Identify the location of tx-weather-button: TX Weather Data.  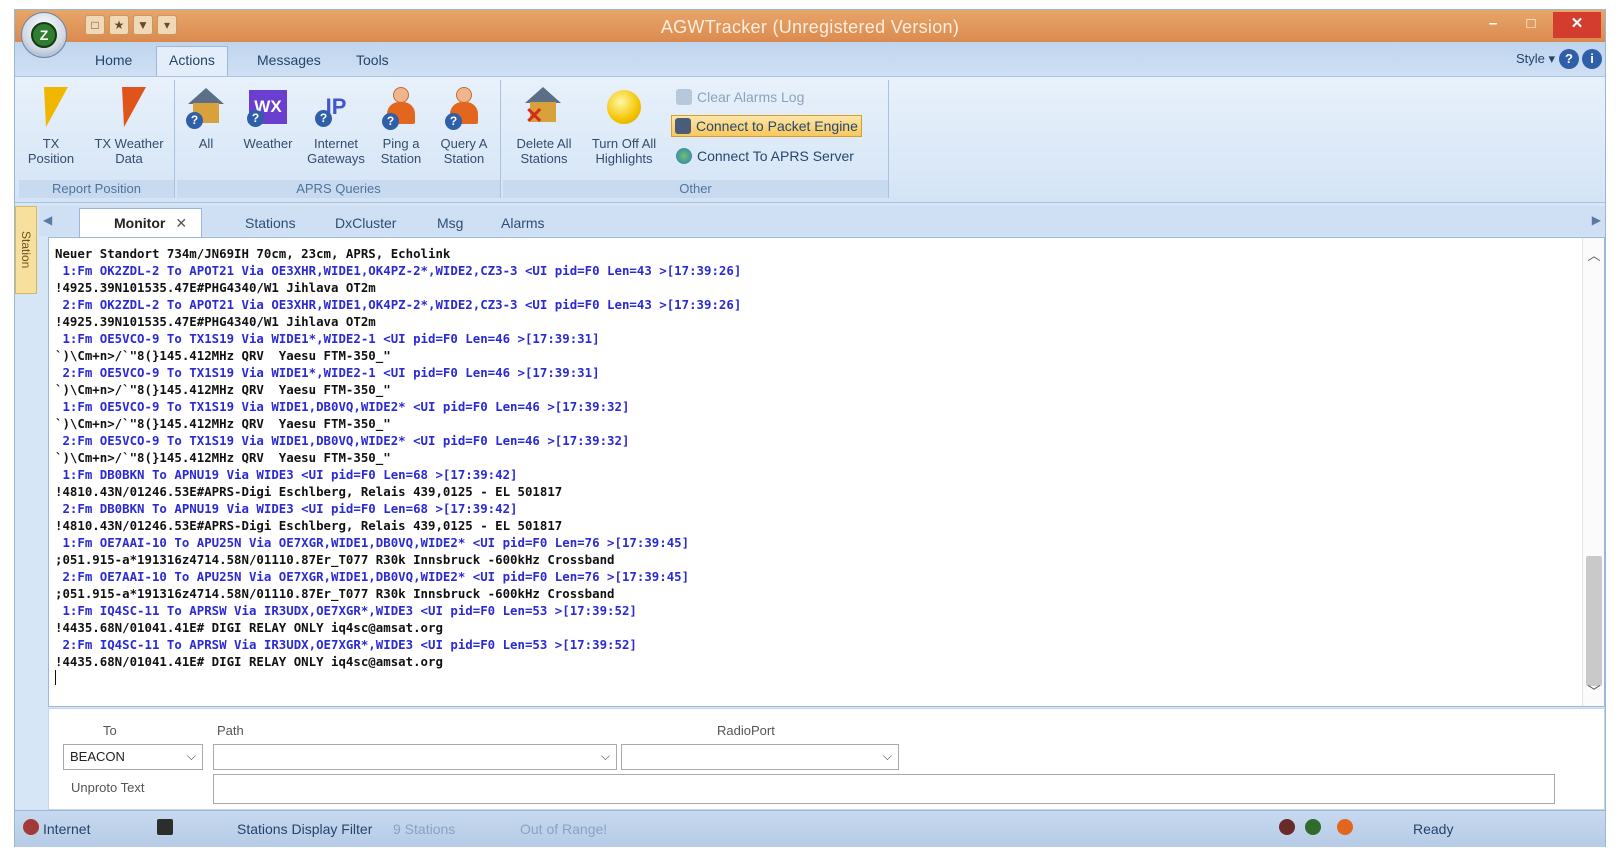
(129, 125).